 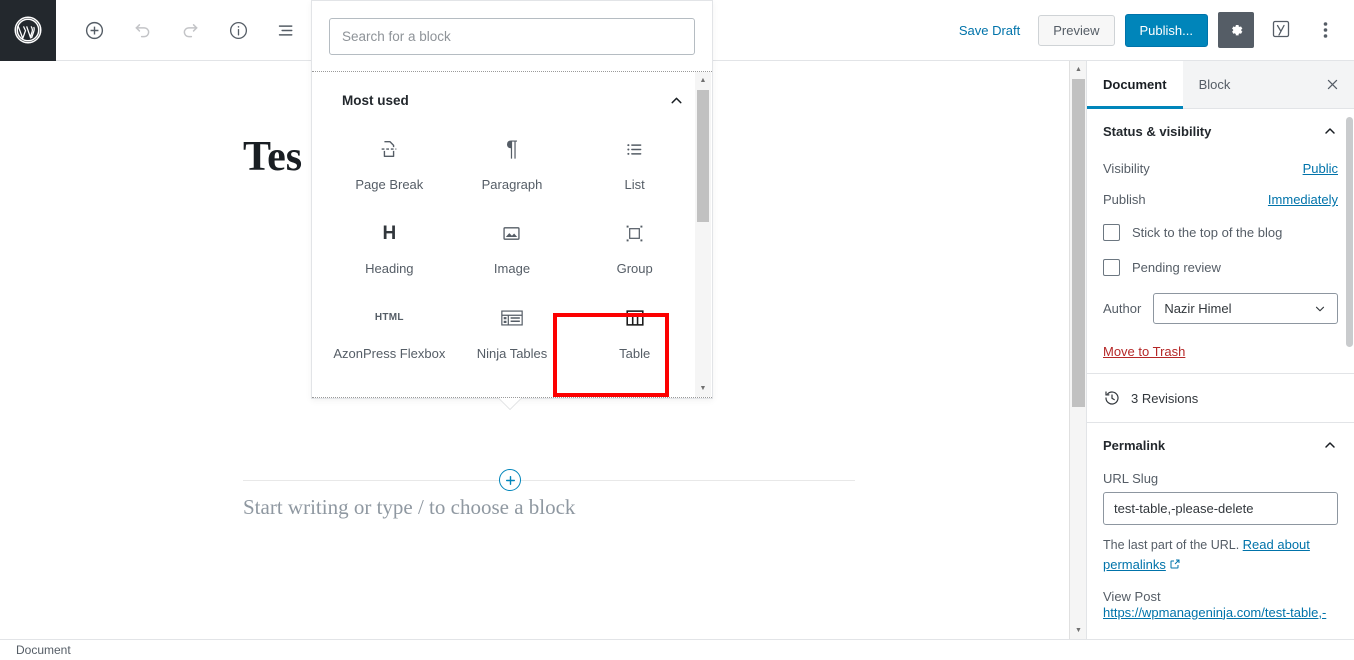 What do you see at coordinates (1220, 168) in the screenshot?
I see `visibility-row: Visibility Public` at bounding box center [1220, 168].